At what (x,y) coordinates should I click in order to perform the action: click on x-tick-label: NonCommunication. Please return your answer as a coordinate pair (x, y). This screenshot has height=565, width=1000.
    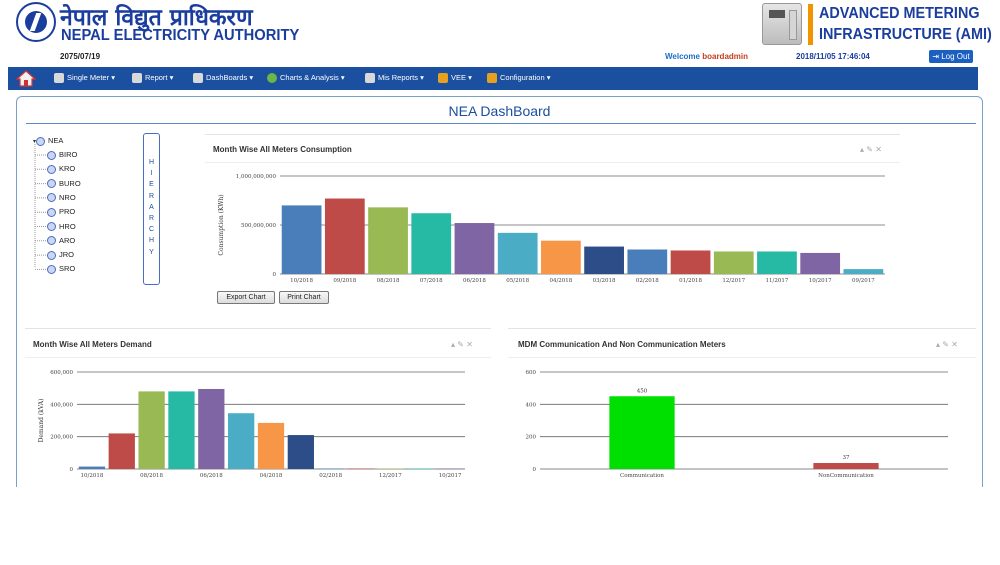
    Looking at the image, I should click on (846, 476).